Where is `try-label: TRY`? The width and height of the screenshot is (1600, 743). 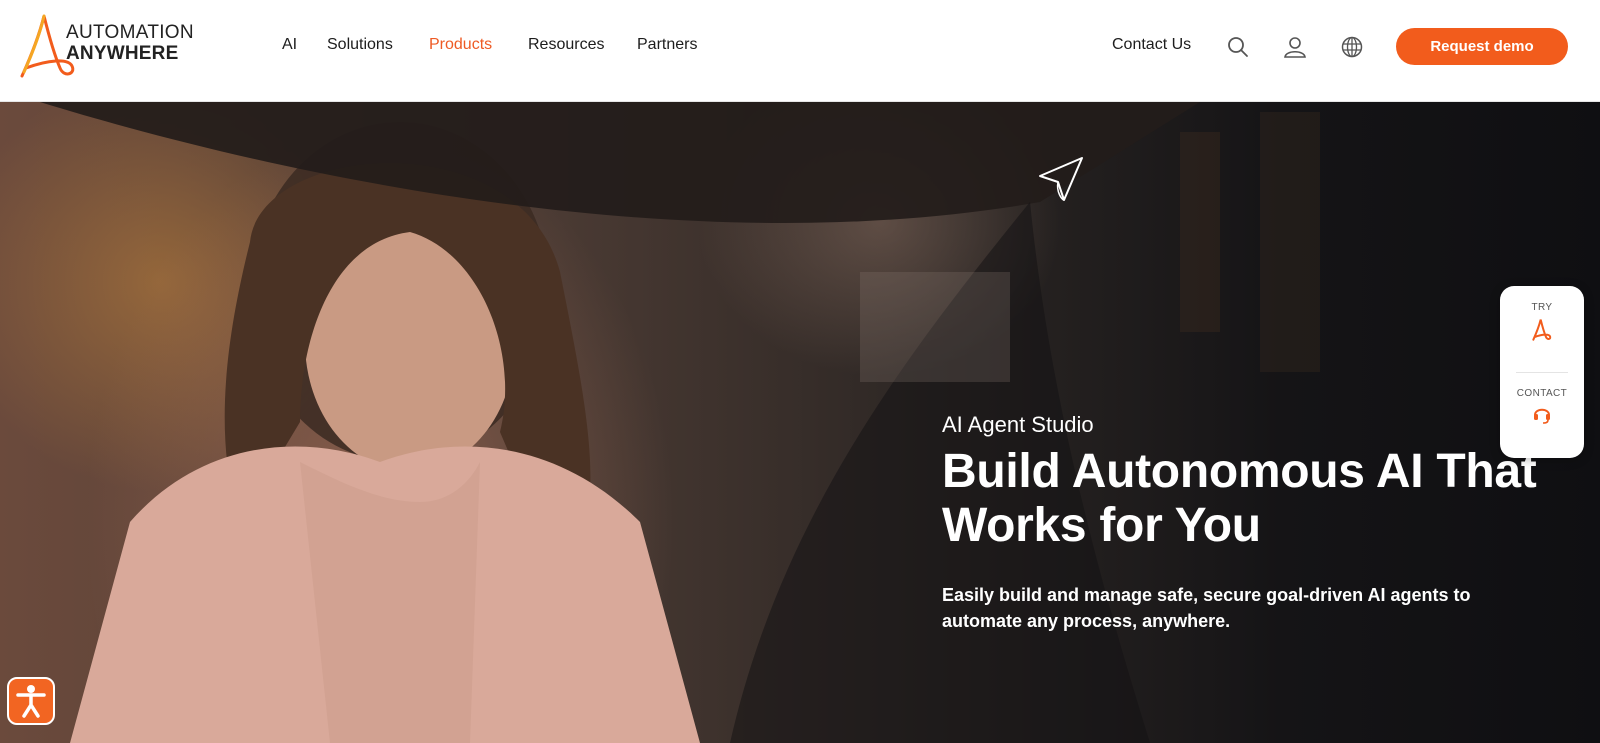 try-label: TRY is located at coordinates (1542, 307).